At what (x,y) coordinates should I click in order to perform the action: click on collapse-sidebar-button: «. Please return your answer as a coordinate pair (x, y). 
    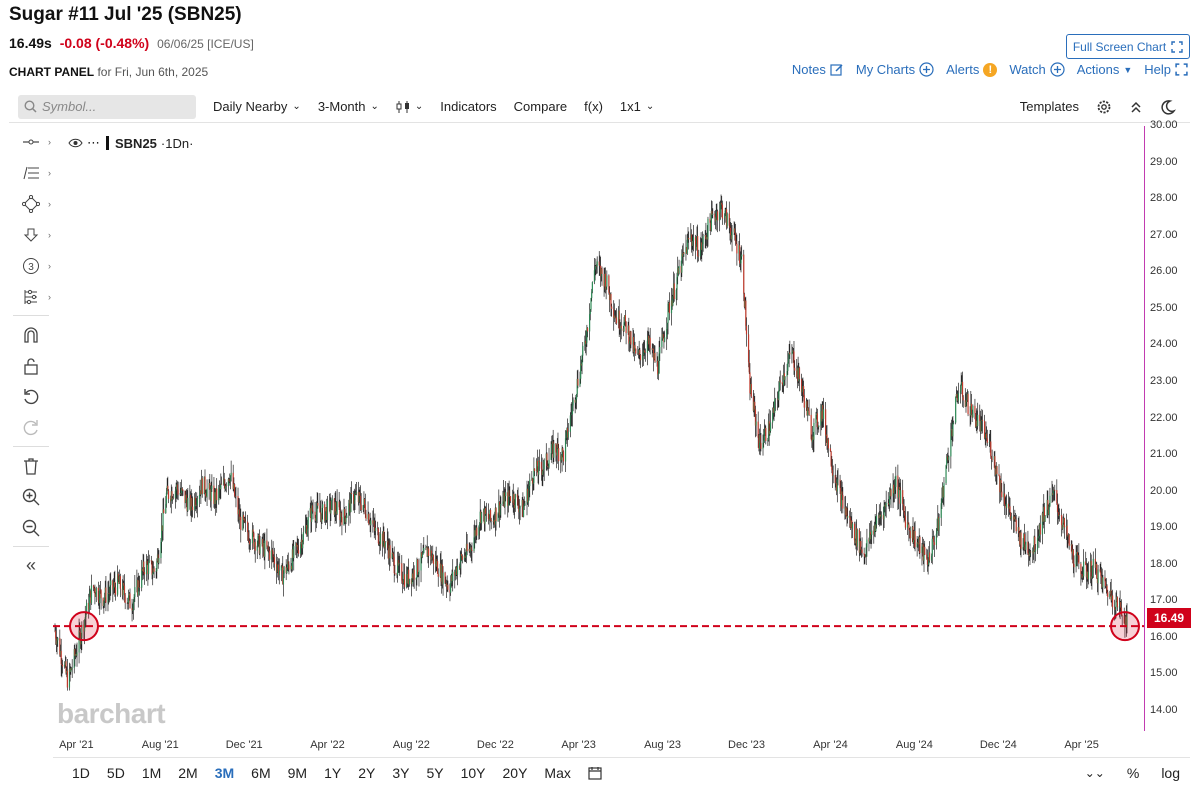
    Looking at the image, I should click on (31, 565).